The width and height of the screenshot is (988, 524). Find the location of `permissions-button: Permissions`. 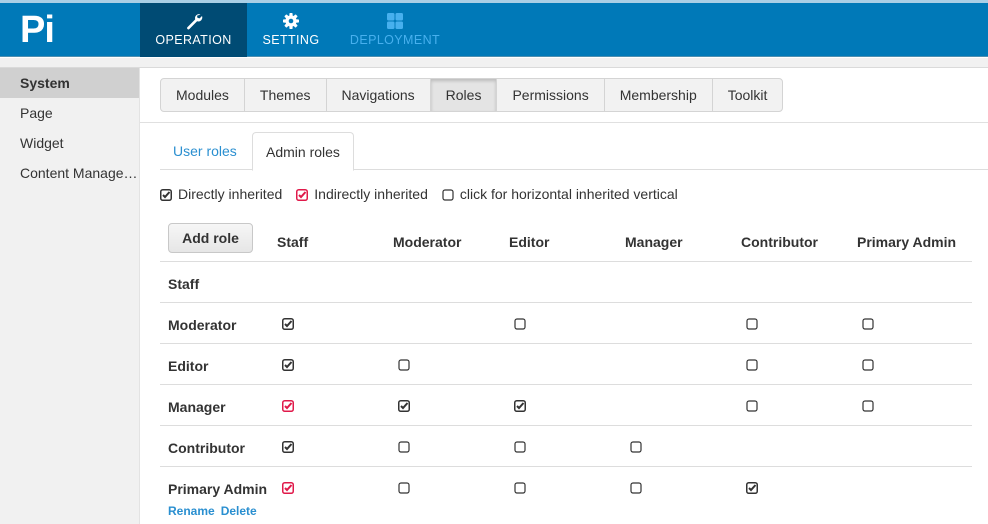

permissions-button: Permissions is located at coordinates (551, 95).